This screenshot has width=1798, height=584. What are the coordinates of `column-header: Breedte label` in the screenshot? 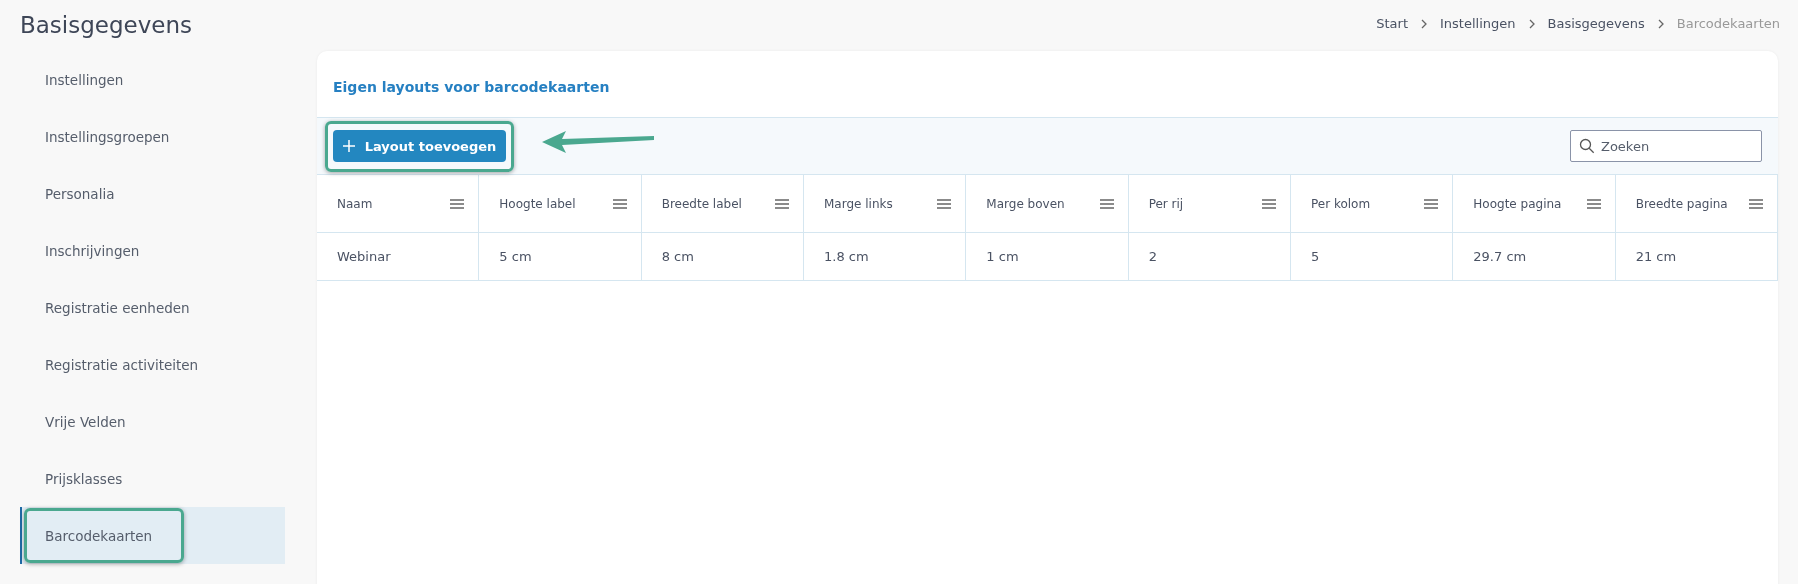 It's located at (701, 203).